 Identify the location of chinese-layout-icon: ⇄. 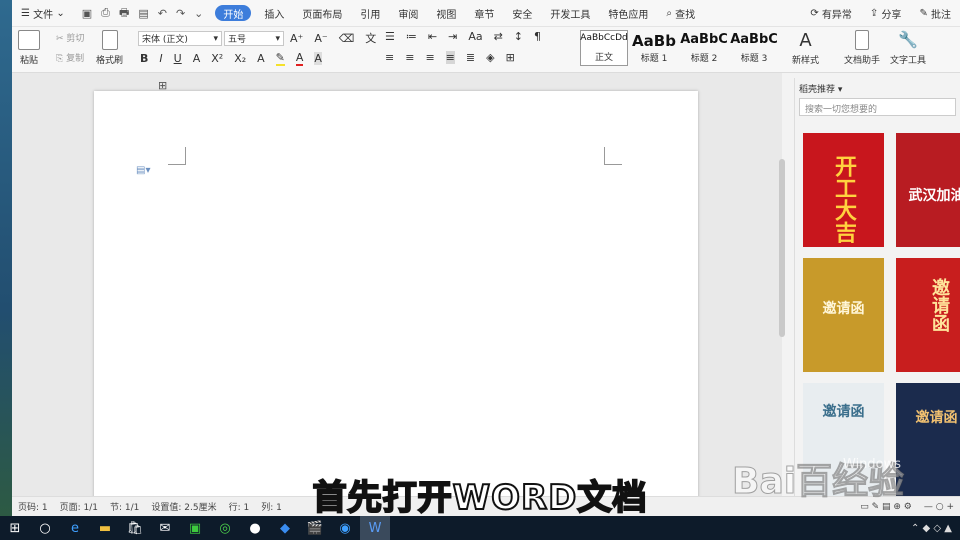
(498, 36).